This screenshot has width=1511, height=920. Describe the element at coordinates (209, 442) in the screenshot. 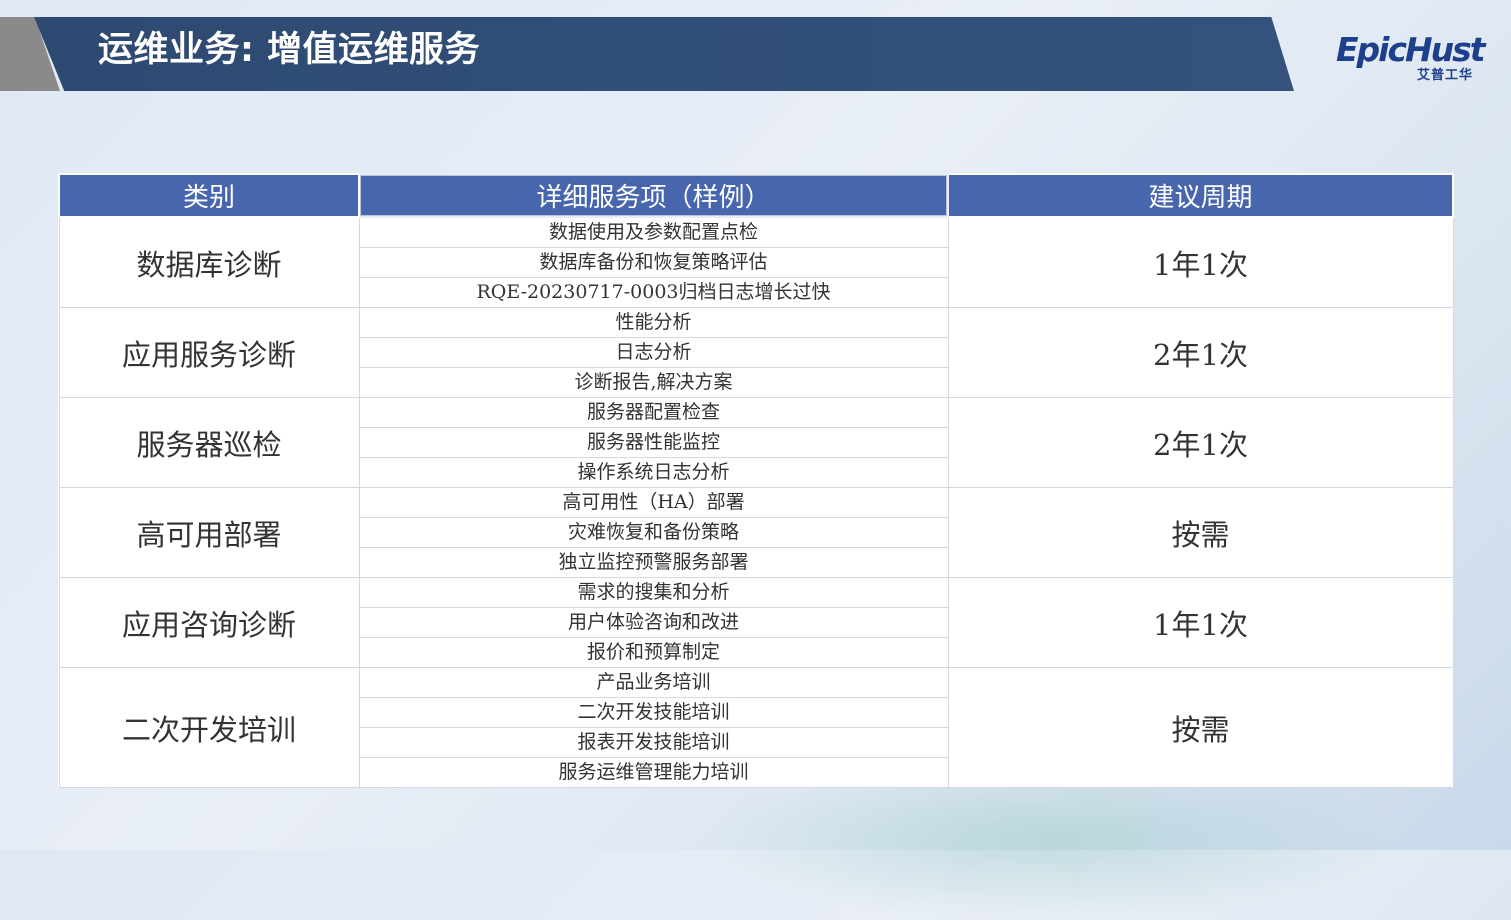

I see `category-cell: 服务器巡检` at that location.